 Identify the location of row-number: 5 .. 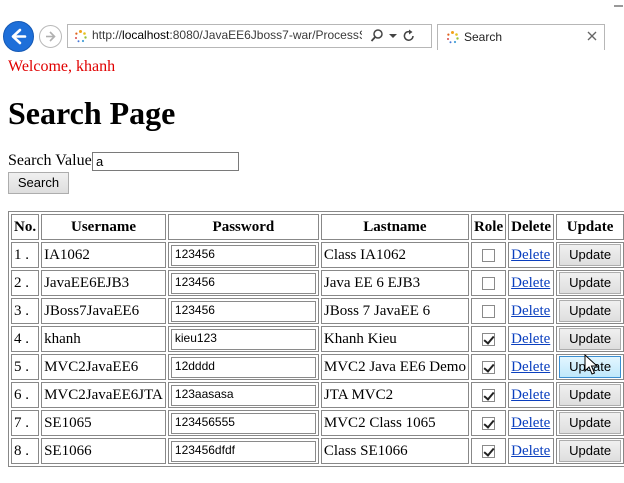
(25, 367).